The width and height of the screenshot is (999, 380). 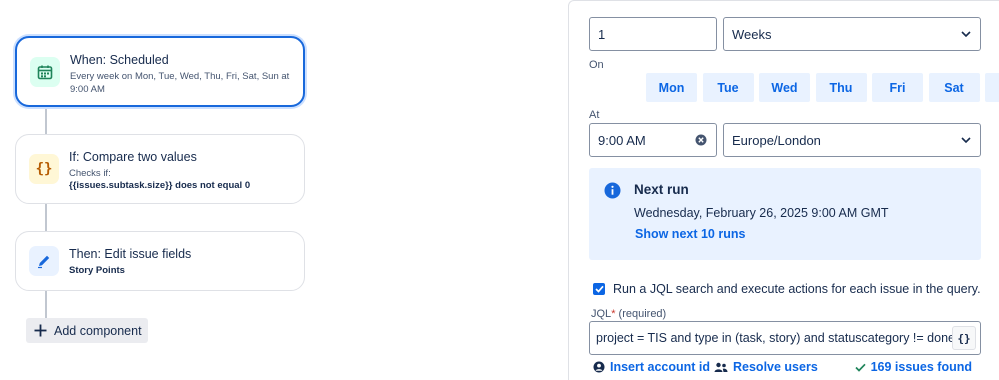 What do you see at coordinates (596, 65) in the screenshot?
I see `on-label: On` at bounding box center [596, 65].